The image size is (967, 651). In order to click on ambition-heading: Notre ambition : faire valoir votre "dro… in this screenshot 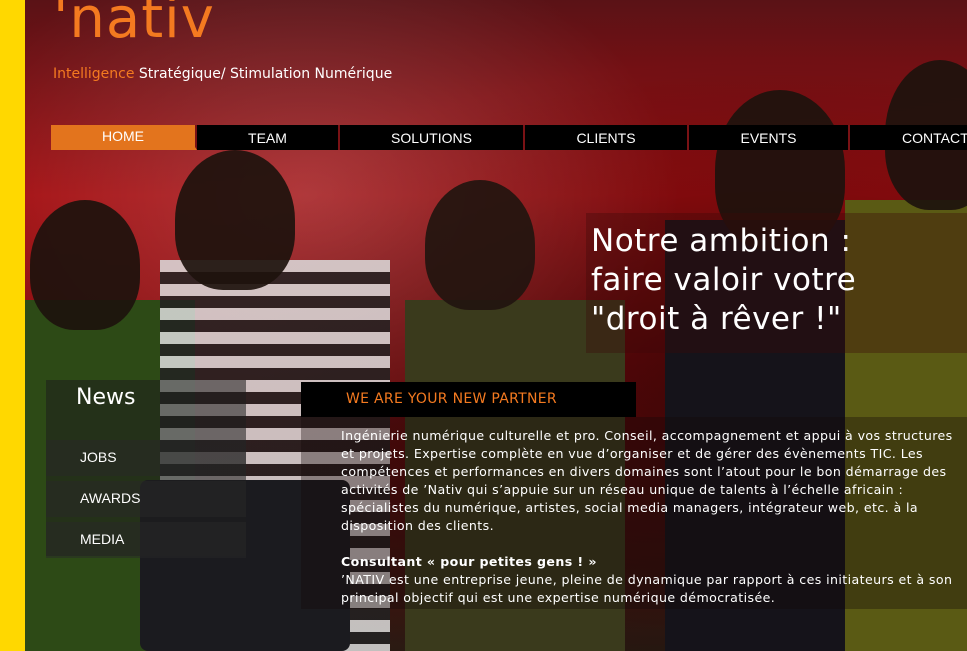, I will do `click(723, 280)`.